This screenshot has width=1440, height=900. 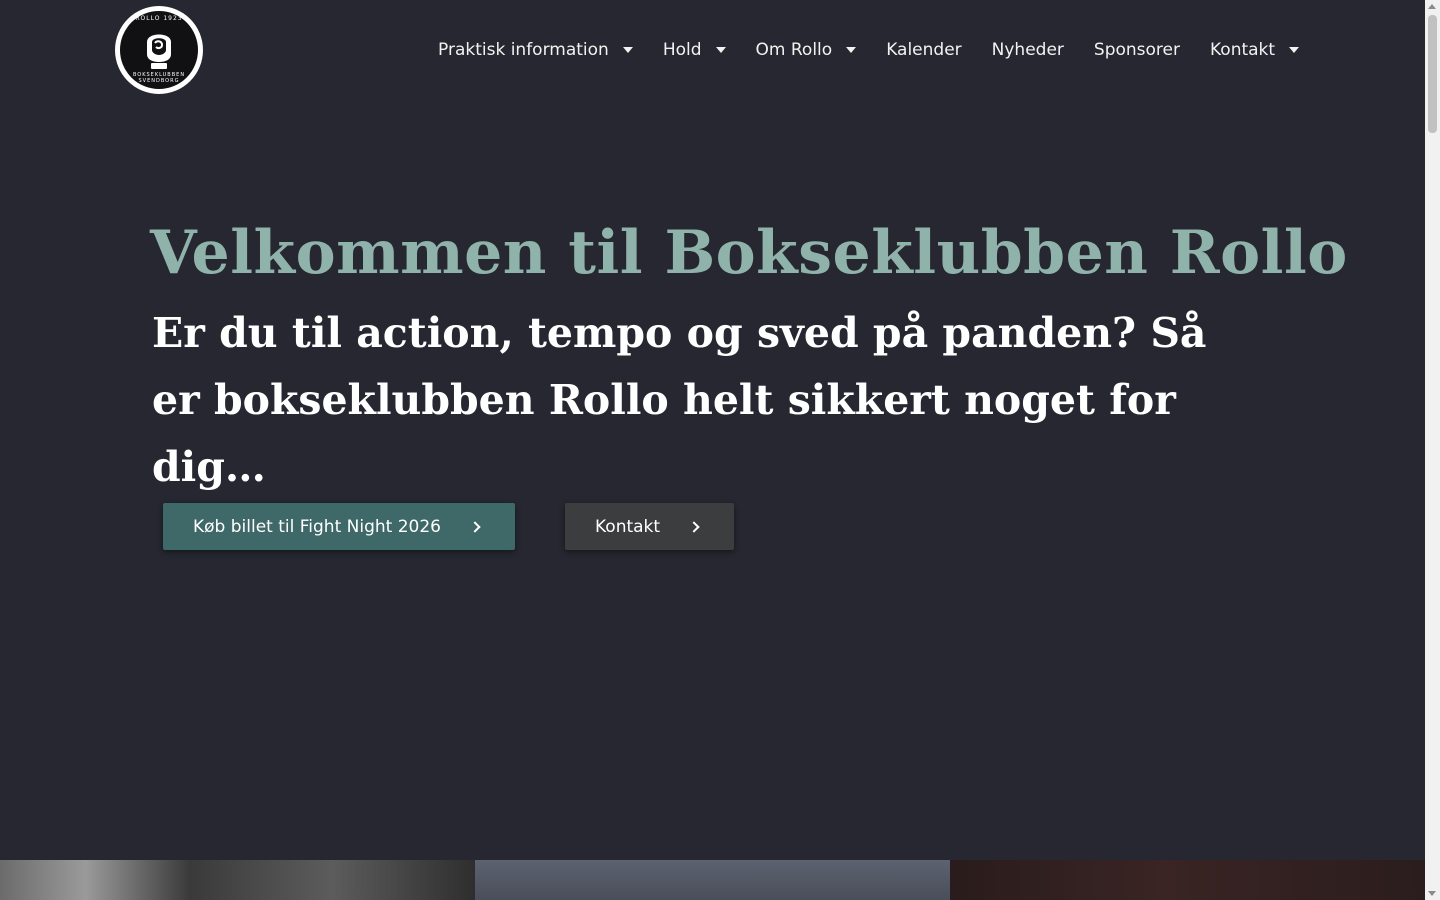 What do you see at coordinates (794, 50) in the screenshot?
I see `nav-item-label: Om Rollo` at bounding box center [794, 50].